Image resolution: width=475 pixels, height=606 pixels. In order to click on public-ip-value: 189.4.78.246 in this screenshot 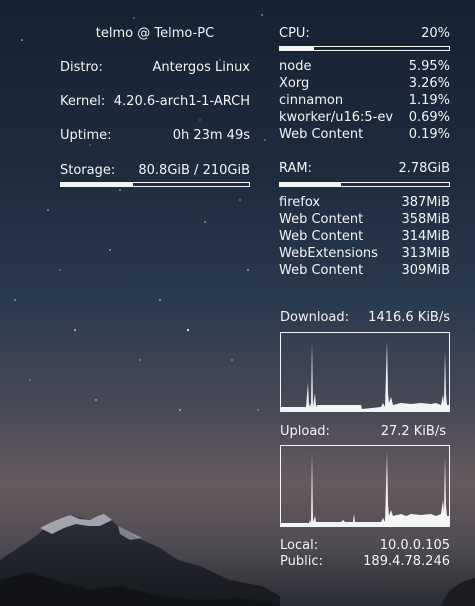, I will do `click(406, 561)`.